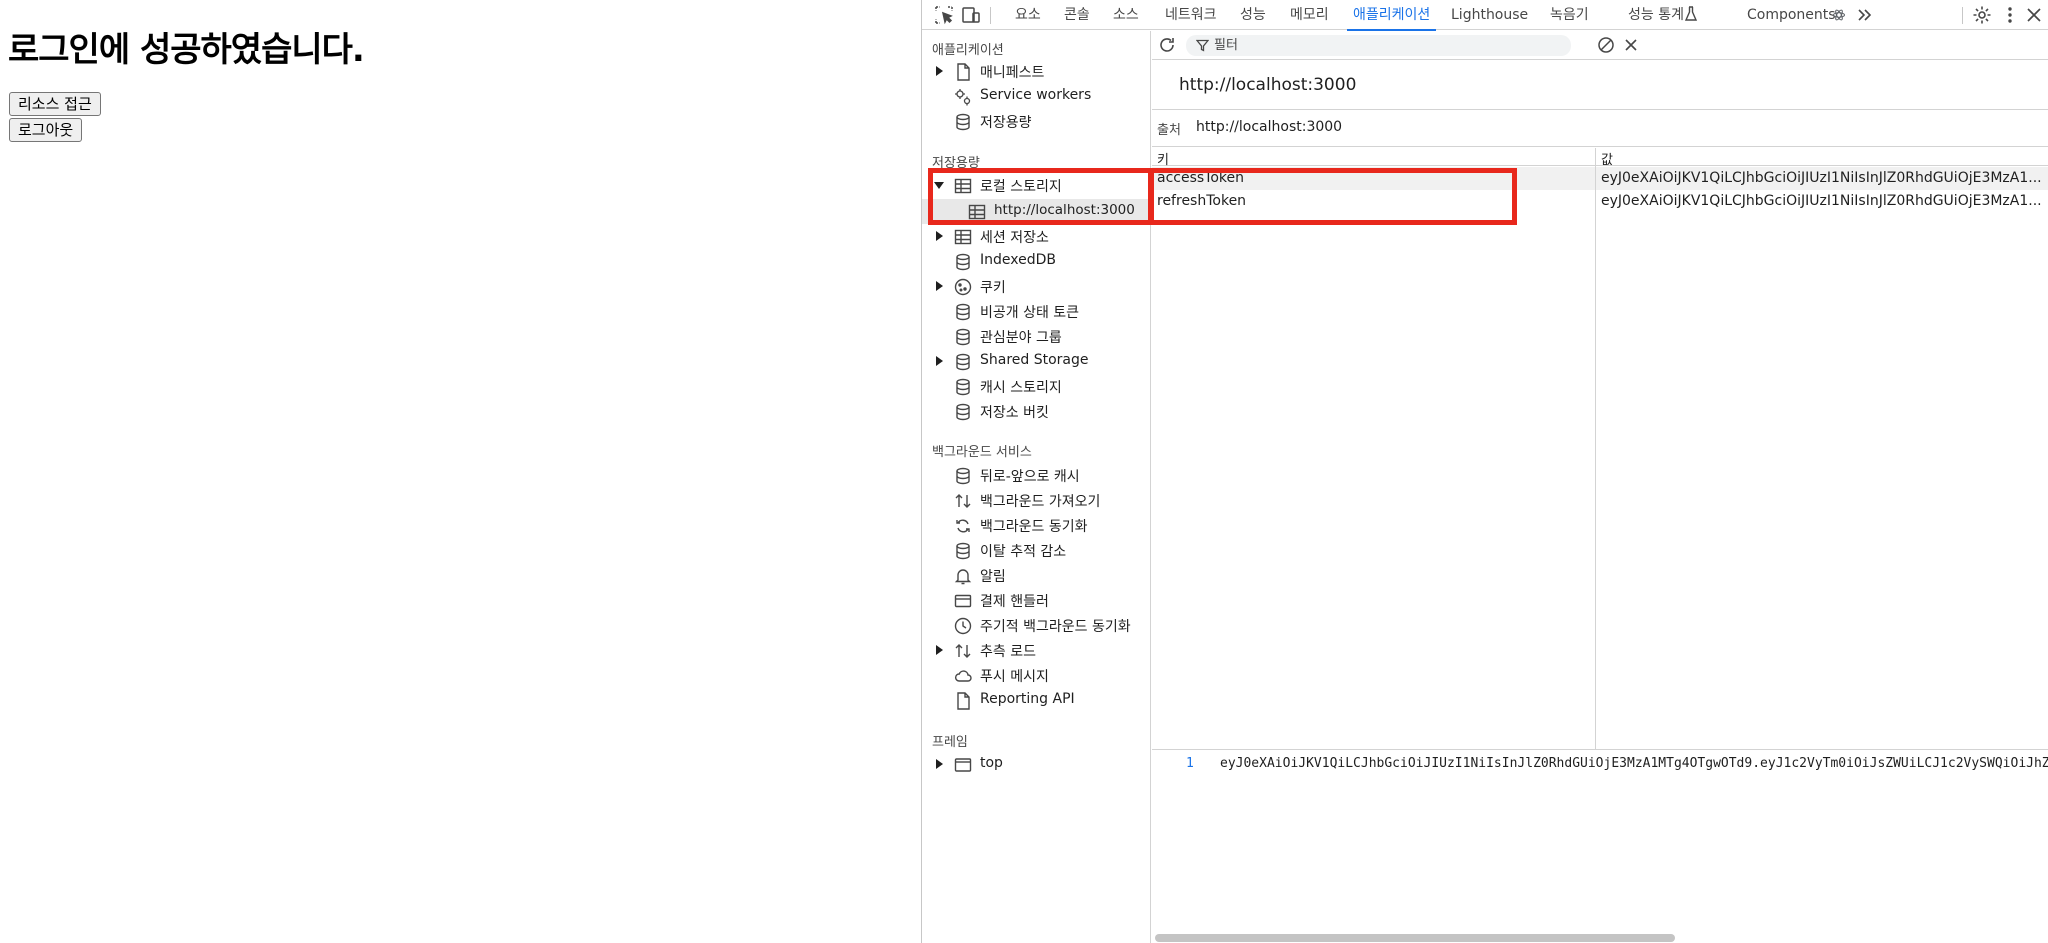 This screenshot has height=943, width=2048. Describe the element at coordinates (1167, 45) in the screenshot. I see `refresh-icon` at that location.